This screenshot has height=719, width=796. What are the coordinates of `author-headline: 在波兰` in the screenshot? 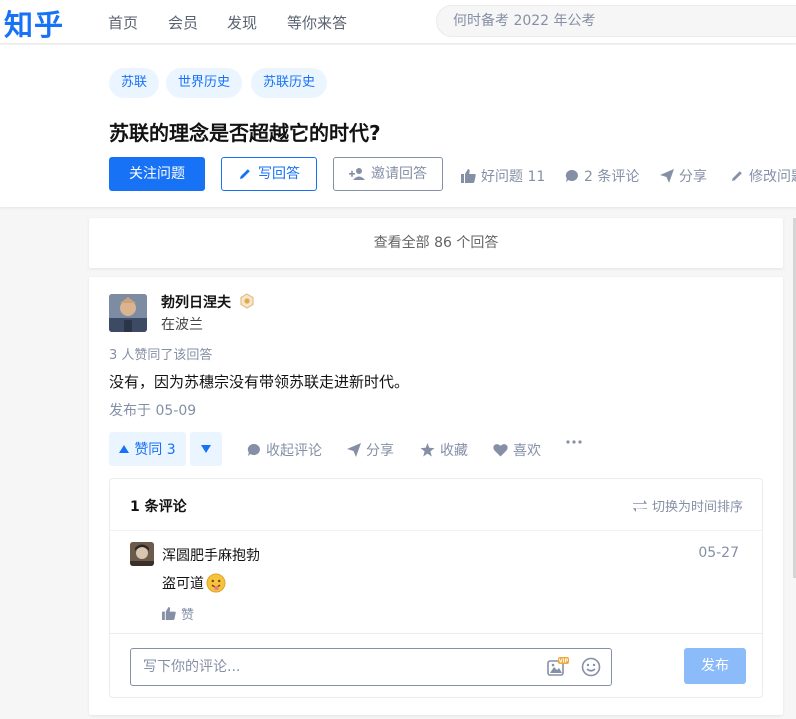 It's located at (182, 325).